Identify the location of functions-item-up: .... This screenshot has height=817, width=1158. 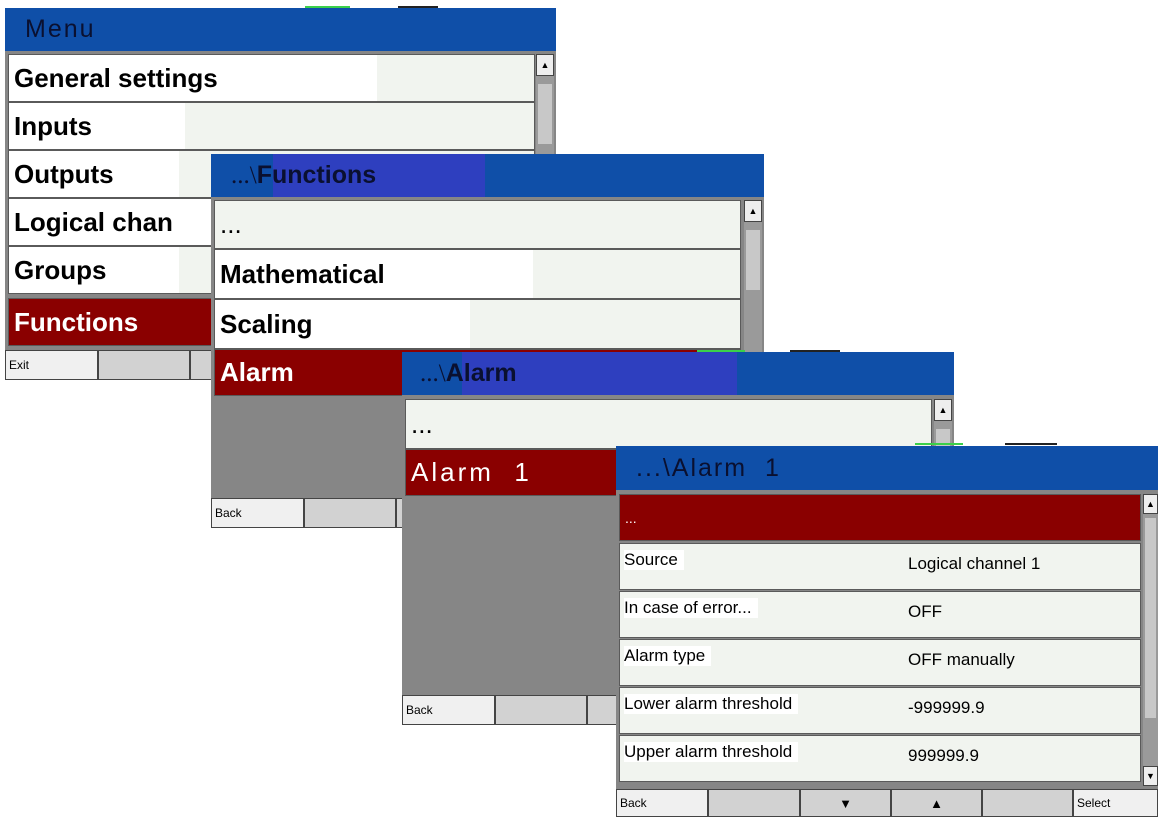
(477, 224).